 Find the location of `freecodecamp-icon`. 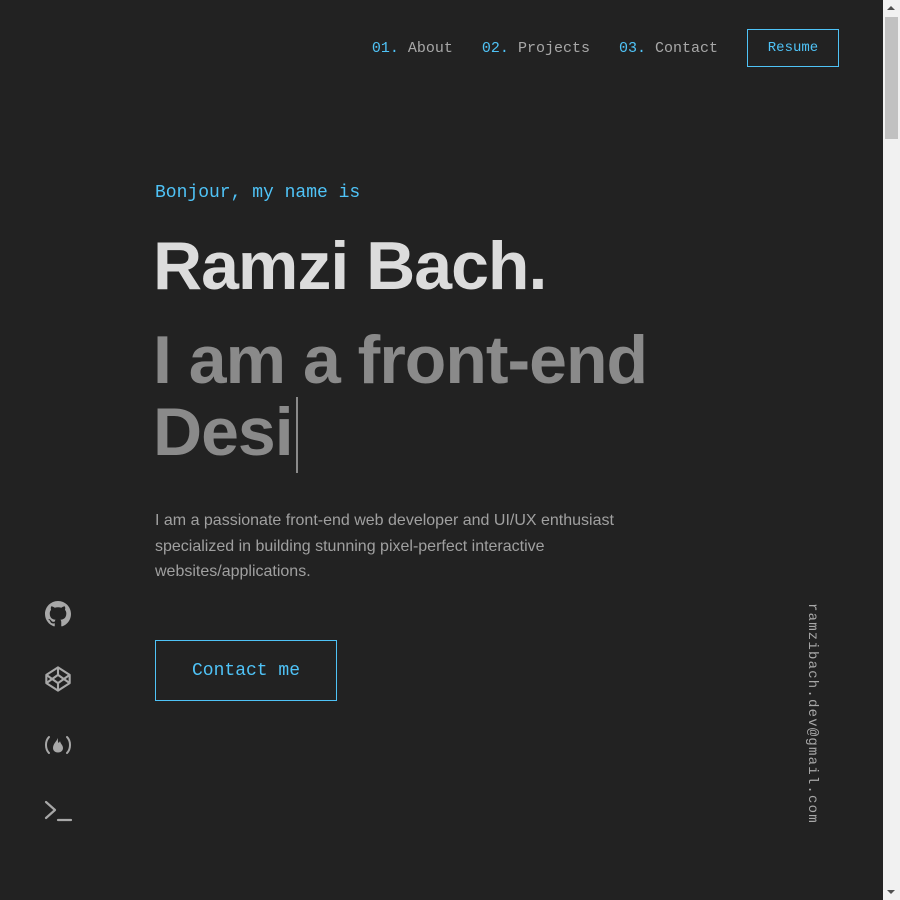

freecodecamp-icon is located at coordinates (58, 745).